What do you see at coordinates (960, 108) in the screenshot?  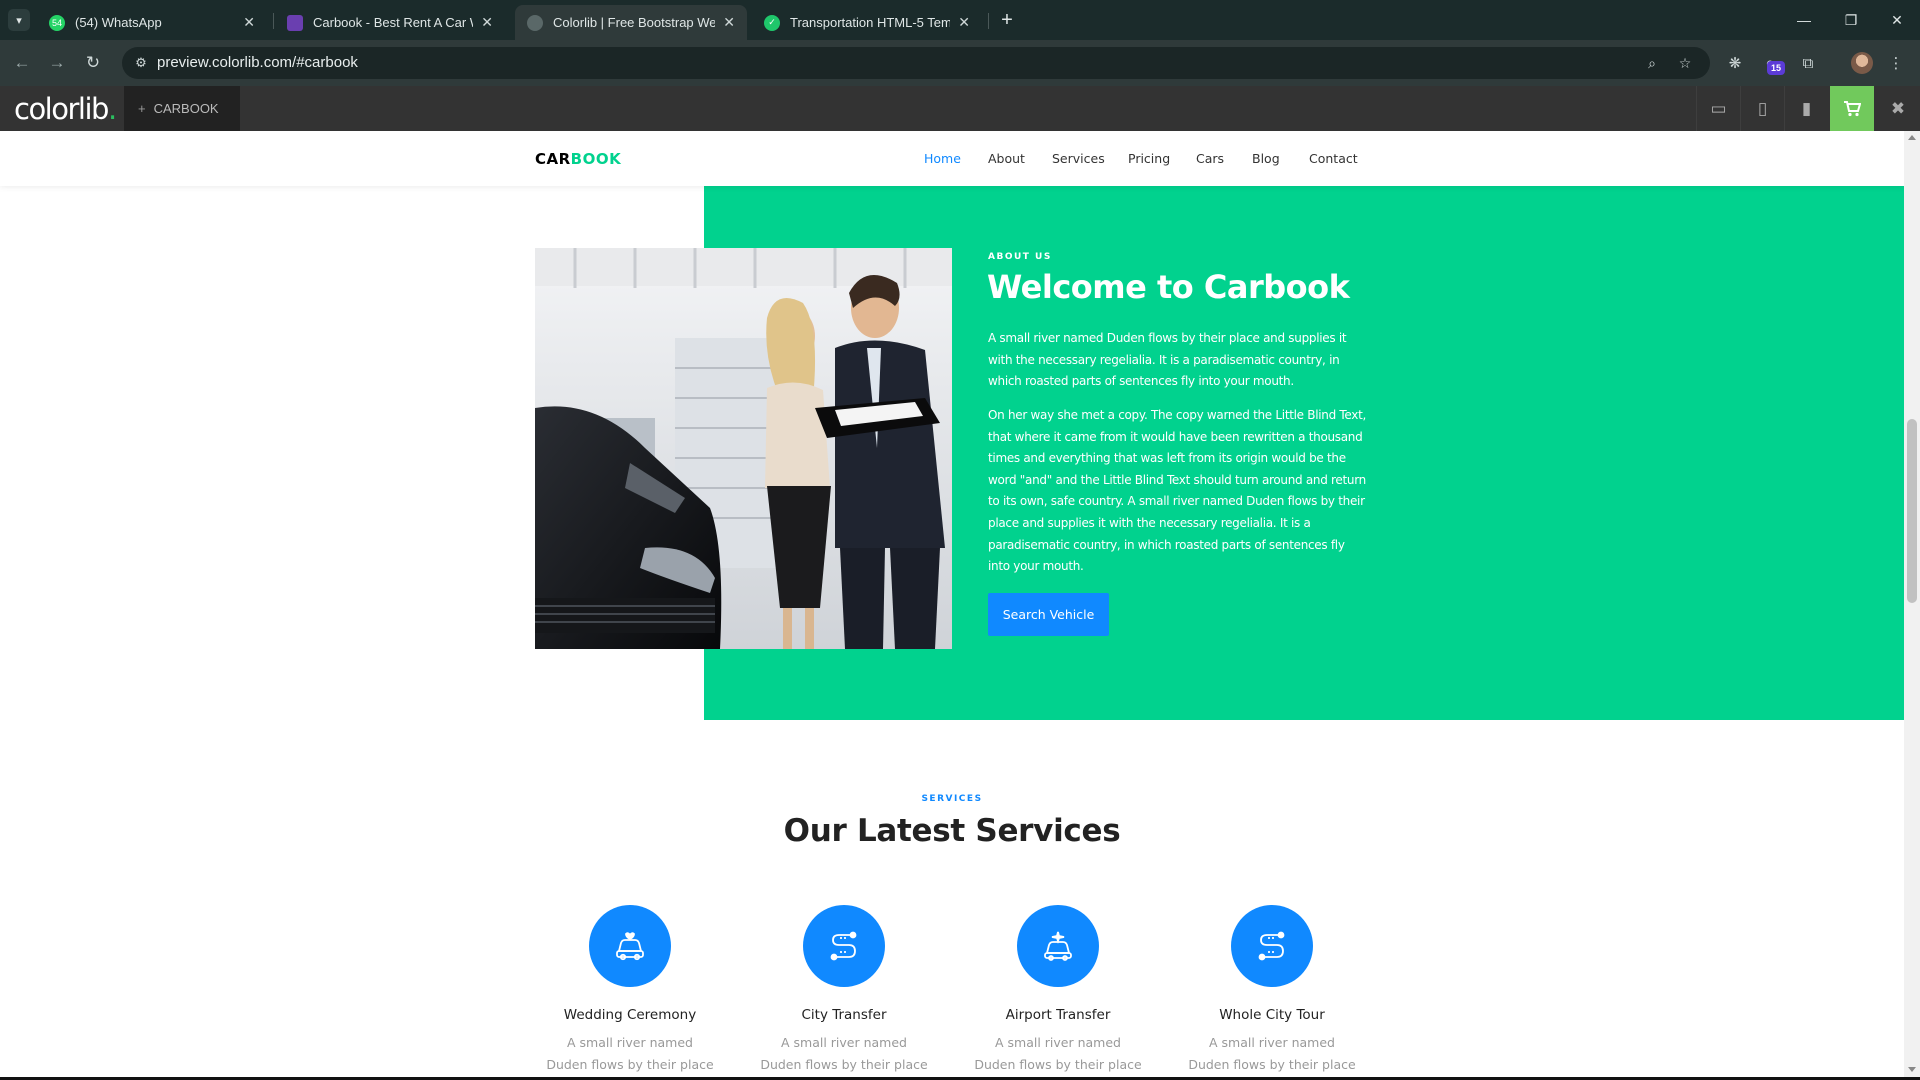 I see `colorlib-preview-bar: colorlib. + CARBOOK ▭ ▯ ▮ ✖` at bounding box center [960, 108].